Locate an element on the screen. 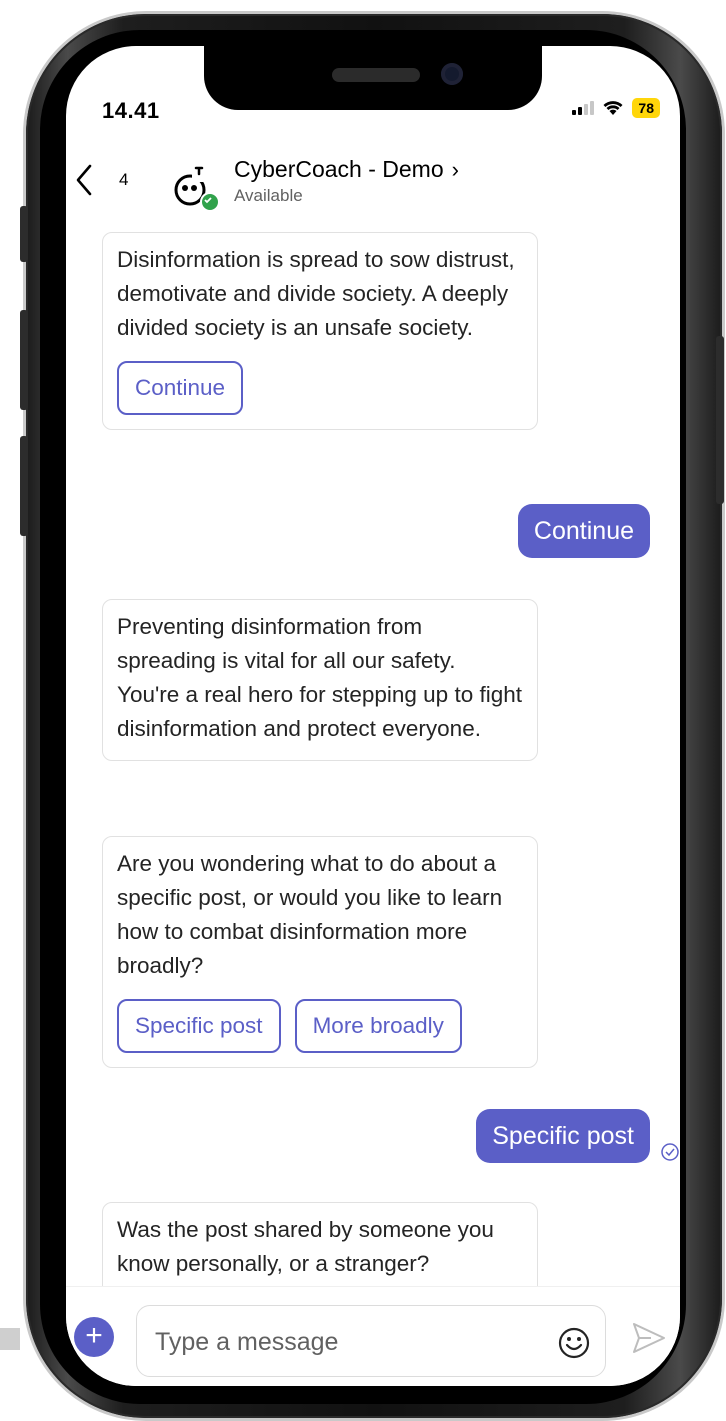  chat-title: CyberCoach - Demo is located at coordinates (339, 169).